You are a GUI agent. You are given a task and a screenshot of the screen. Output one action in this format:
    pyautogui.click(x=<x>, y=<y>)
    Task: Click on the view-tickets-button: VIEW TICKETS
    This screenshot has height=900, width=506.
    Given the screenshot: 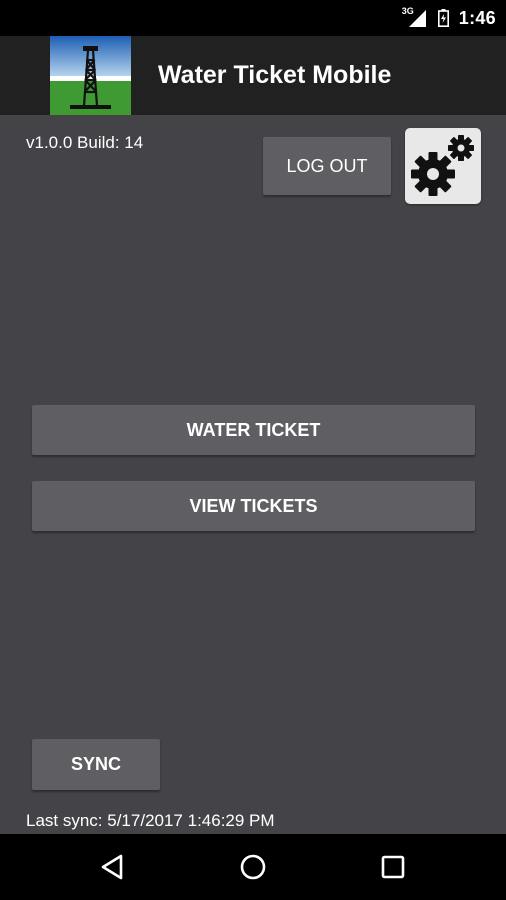 What is the action you would take?
    pyautogui.click(x=253, y=506)
    